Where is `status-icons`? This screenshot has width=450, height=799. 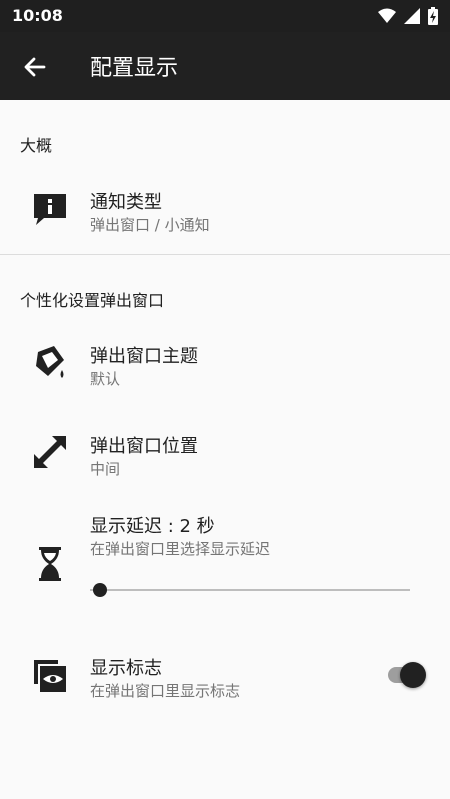 status-icons is located at coordinates (408, 16).